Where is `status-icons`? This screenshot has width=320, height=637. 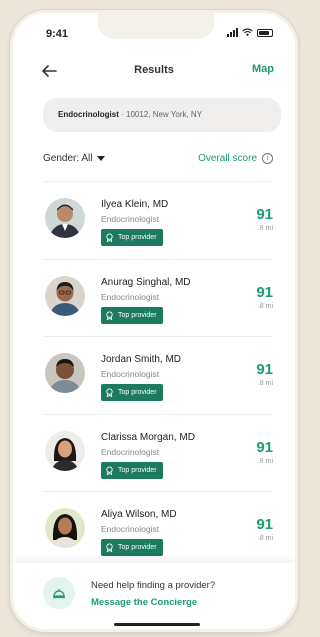
status-icons is located at coordinates (250, 32).